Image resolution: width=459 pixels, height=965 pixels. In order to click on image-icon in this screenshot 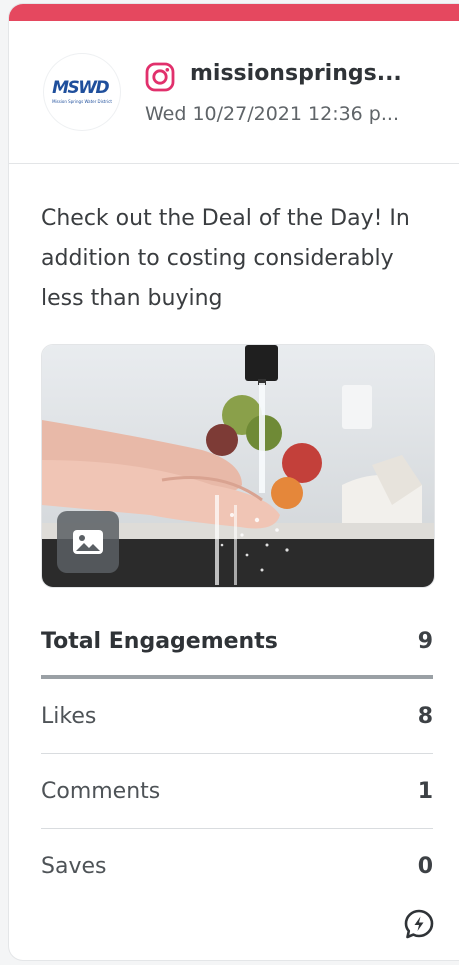, I will do `click(88, 542)`.